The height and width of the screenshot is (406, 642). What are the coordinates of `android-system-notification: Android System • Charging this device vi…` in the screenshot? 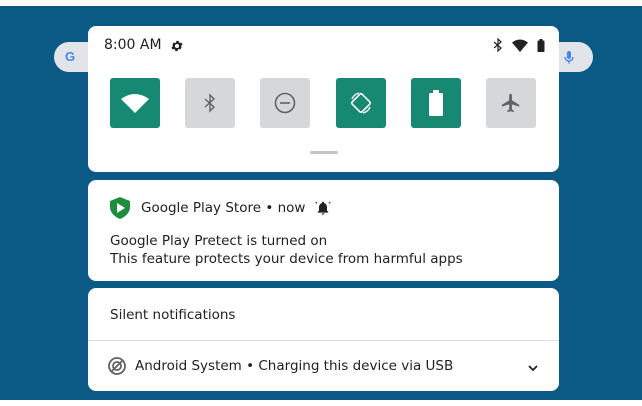 It's located at (280, 366).